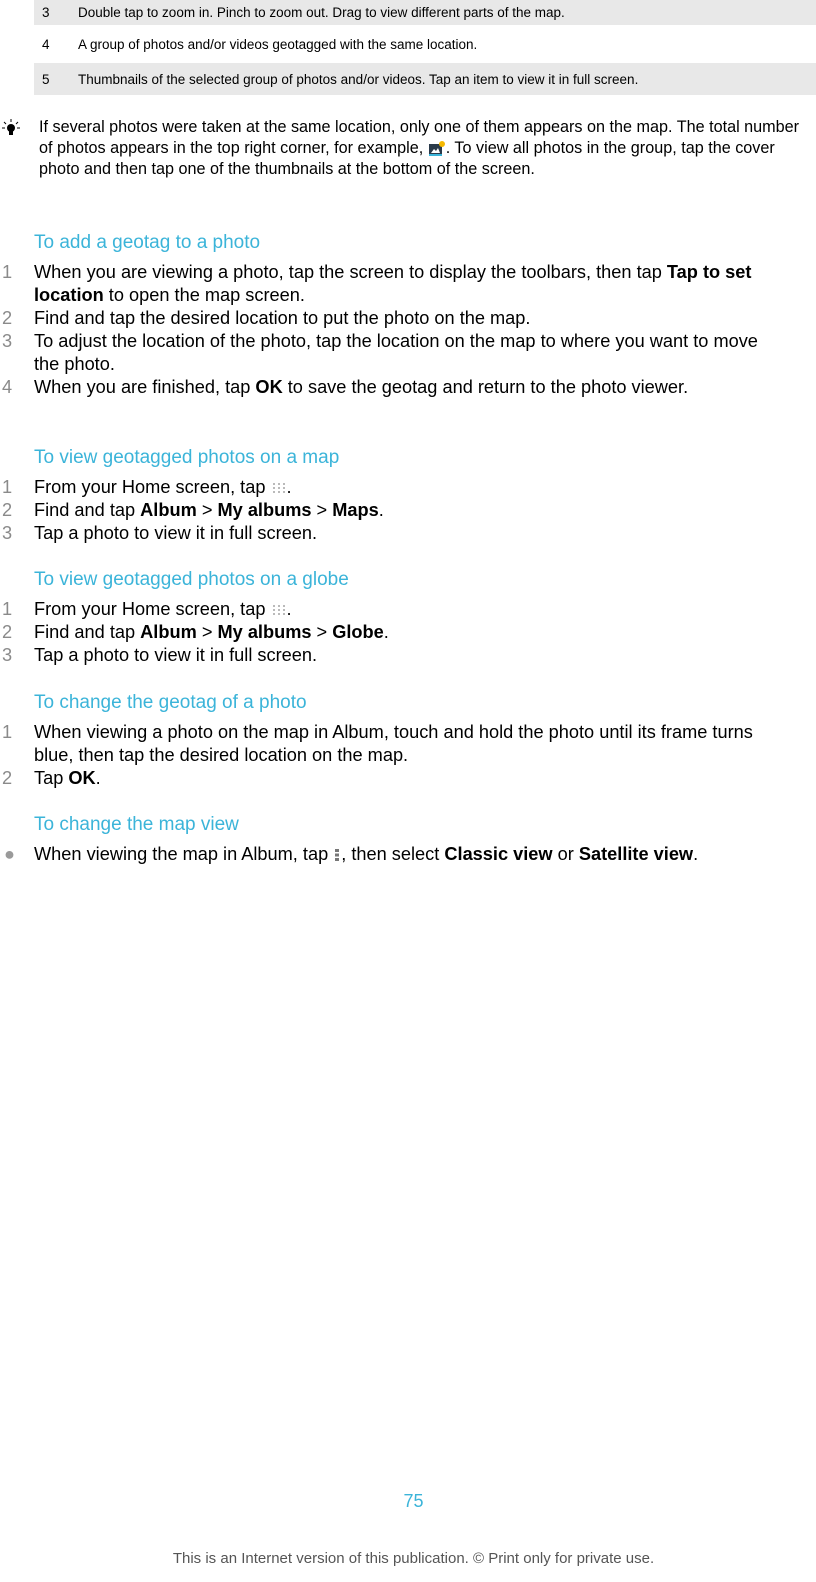 Image resolution: width=816 pixels, height=1582 pixels. I want to click on step-number: 4, so click(7, 387).